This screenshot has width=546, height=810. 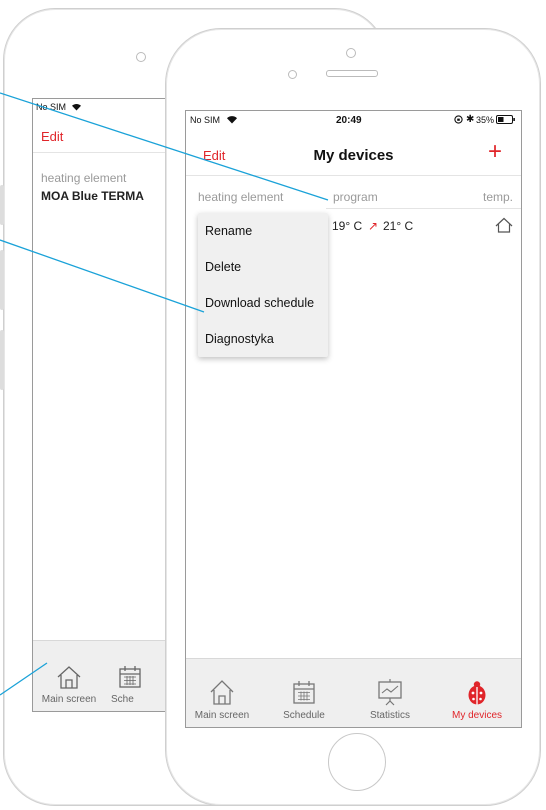 What do you see at coordinates (504, 227) in the screenshot?
I see `home-outline-icon` at bounding box center [504, 227].